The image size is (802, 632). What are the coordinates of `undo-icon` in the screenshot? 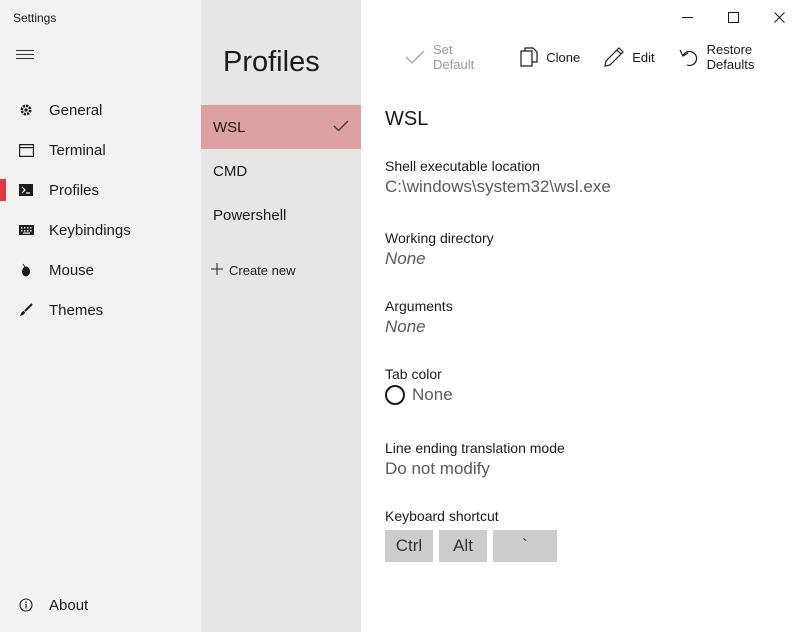 It's located at (689, 57).